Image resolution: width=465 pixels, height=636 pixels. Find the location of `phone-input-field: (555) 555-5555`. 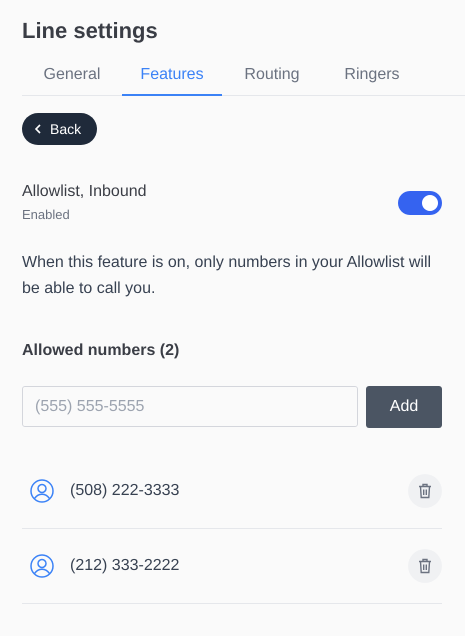

phone-input-field: (555) 555-5555 is located at coordinates (190, 406).